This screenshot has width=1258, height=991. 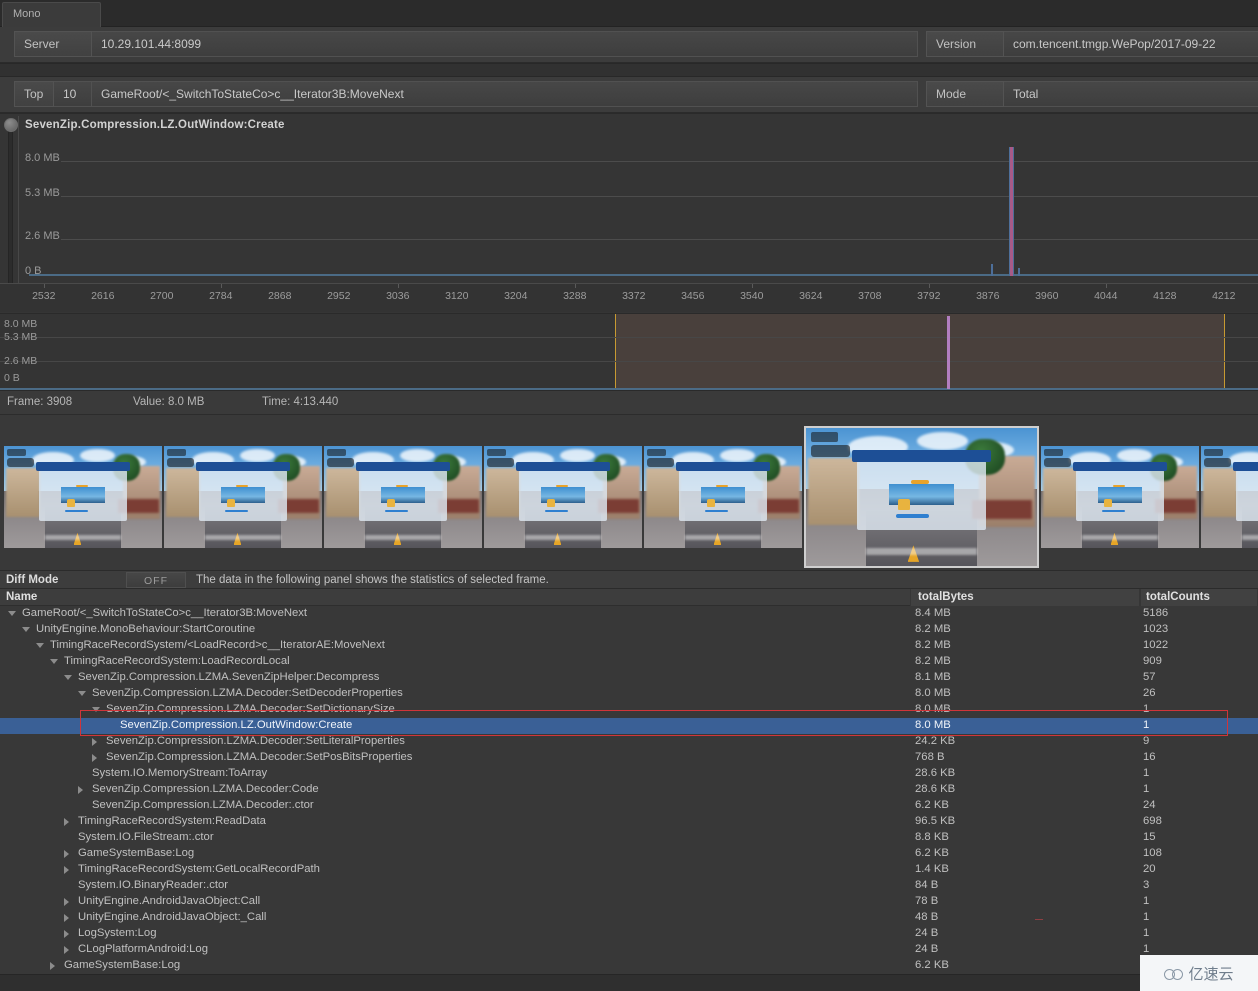 I want to click on overview-selection-region, so click(x=920, y=352).